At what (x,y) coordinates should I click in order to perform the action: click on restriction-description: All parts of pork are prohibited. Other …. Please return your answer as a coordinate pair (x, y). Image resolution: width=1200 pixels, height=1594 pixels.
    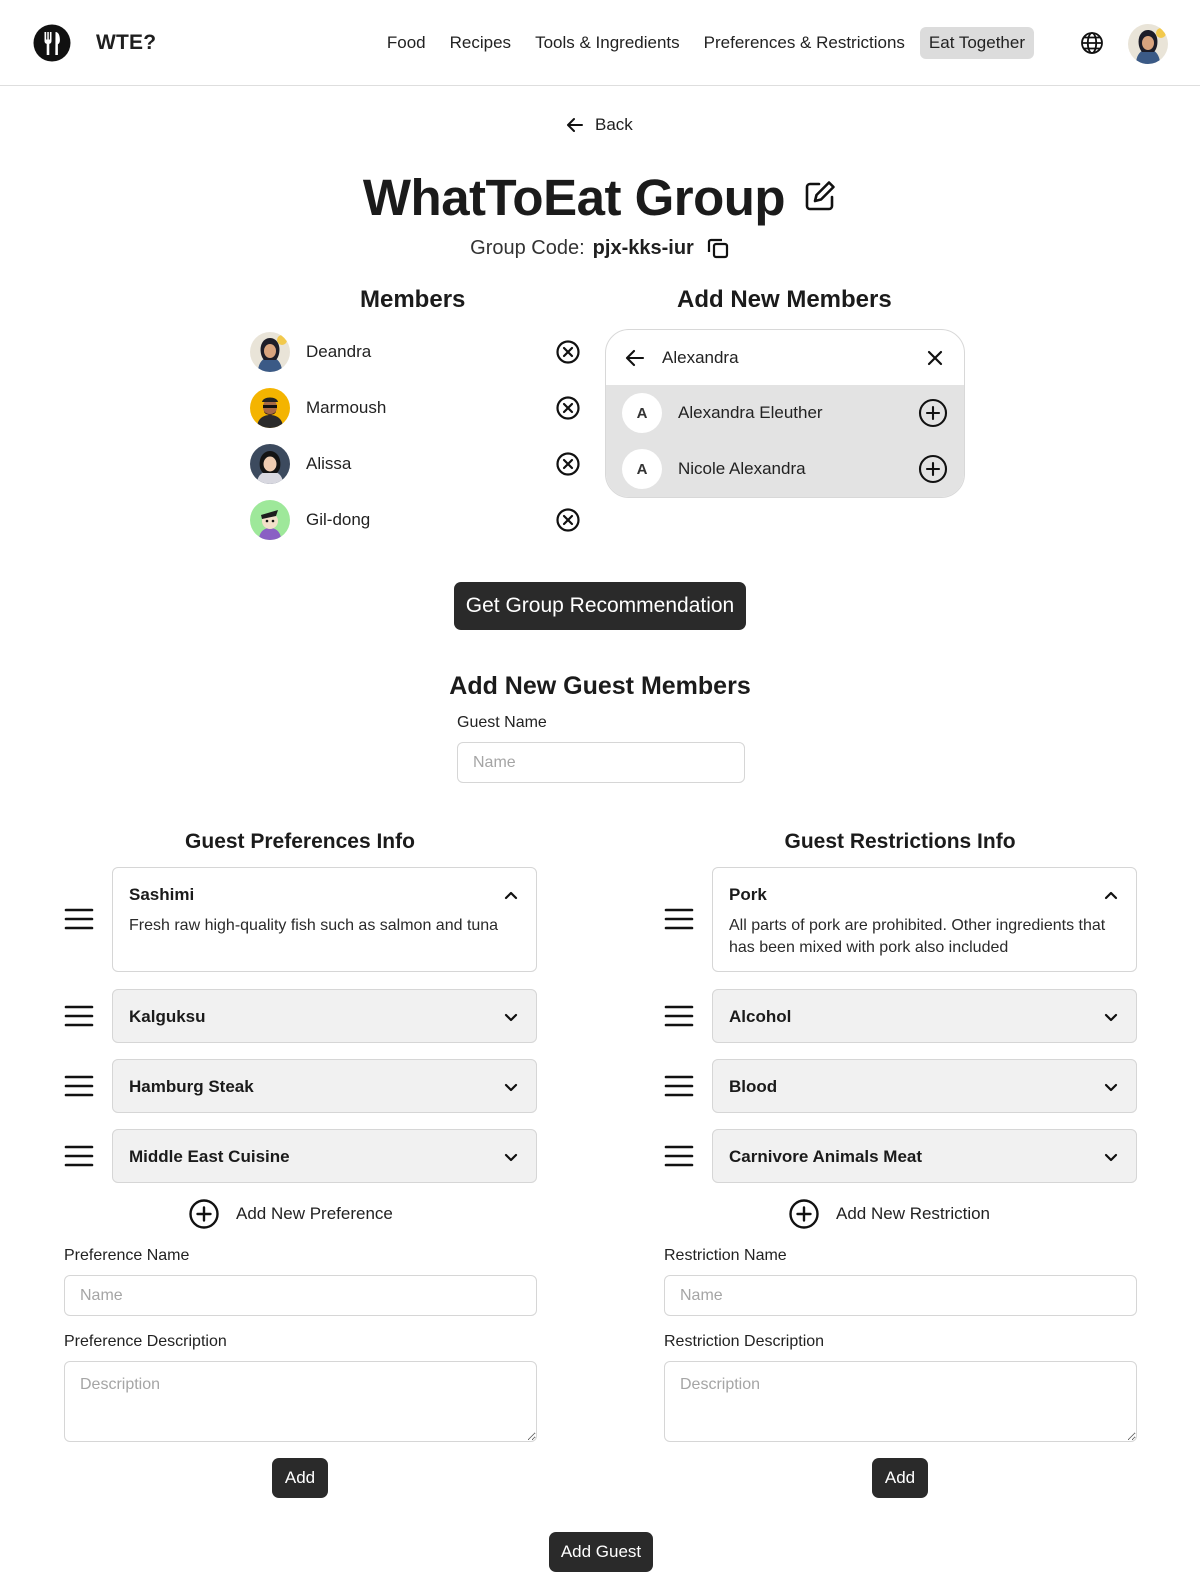
    Looking at the image, I should click on (917, 936).